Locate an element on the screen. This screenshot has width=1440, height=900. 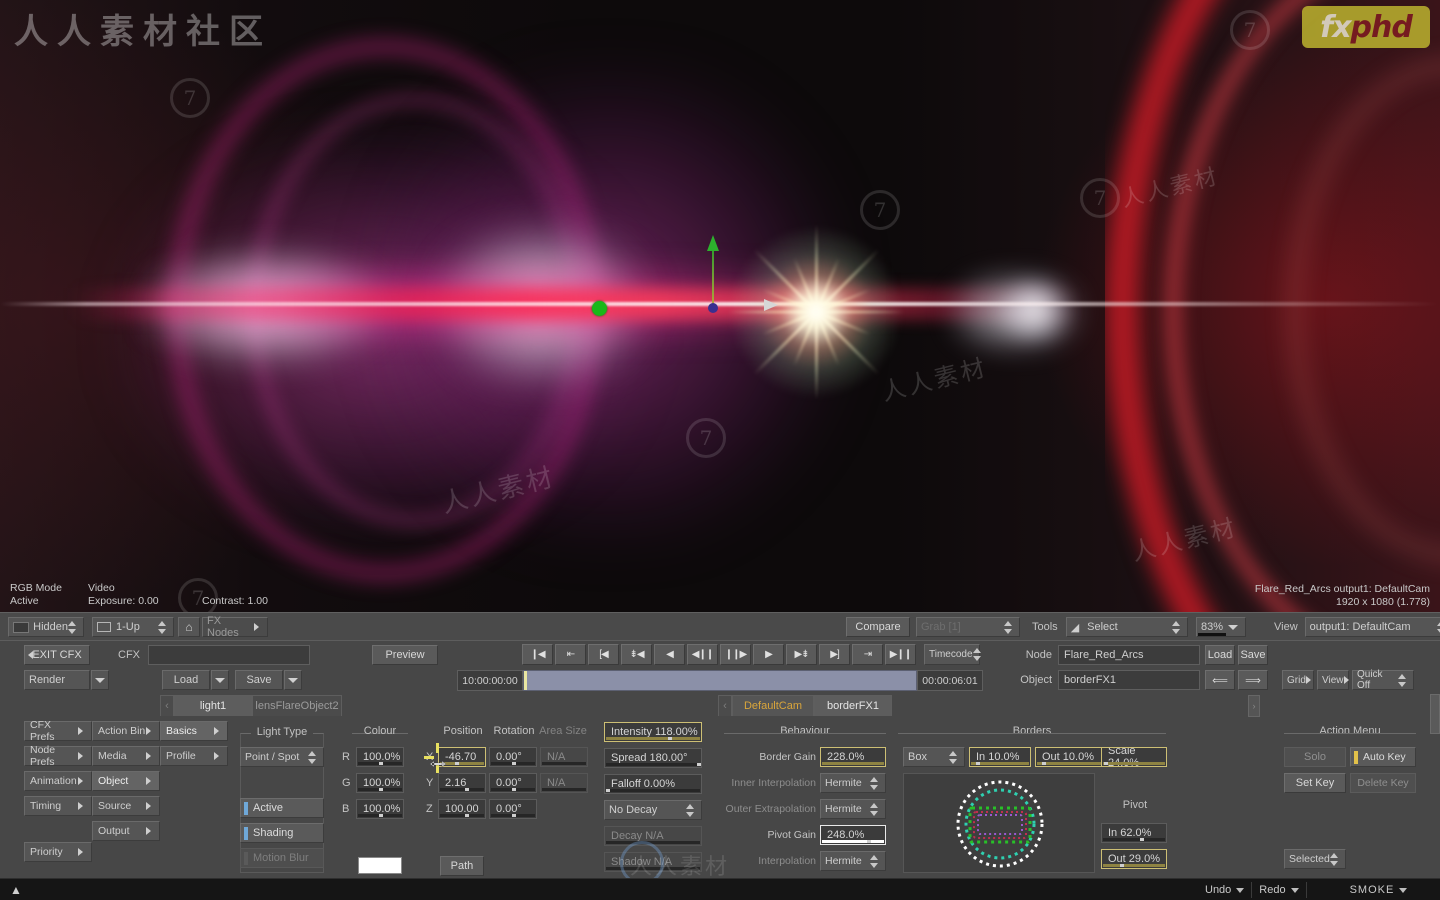
grab-dropdown: Grab [1] is located at coordinates (968, 627).